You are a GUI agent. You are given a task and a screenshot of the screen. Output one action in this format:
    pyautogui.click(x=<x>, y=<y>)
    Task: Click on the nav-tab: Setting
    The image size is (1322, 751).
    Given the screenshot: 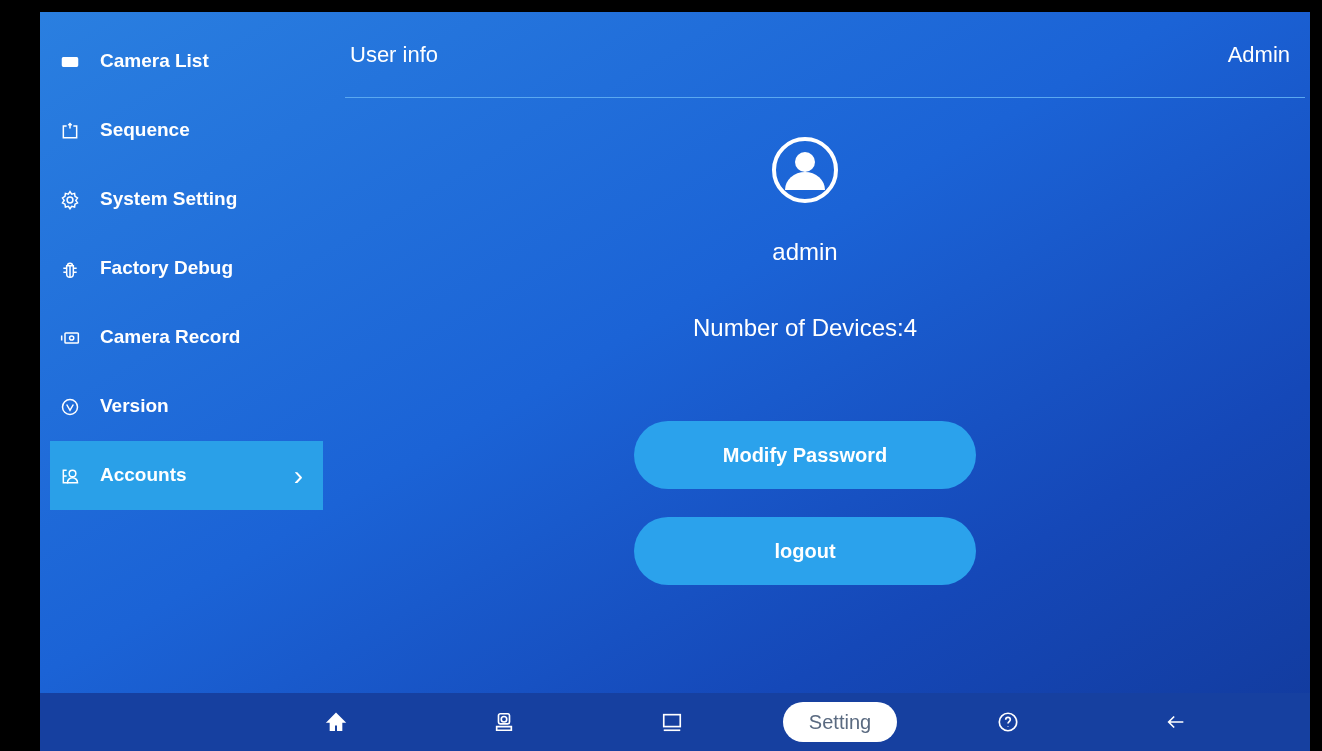 What is the action you would take?
    pyautogui.click(x=840, y=722)
    